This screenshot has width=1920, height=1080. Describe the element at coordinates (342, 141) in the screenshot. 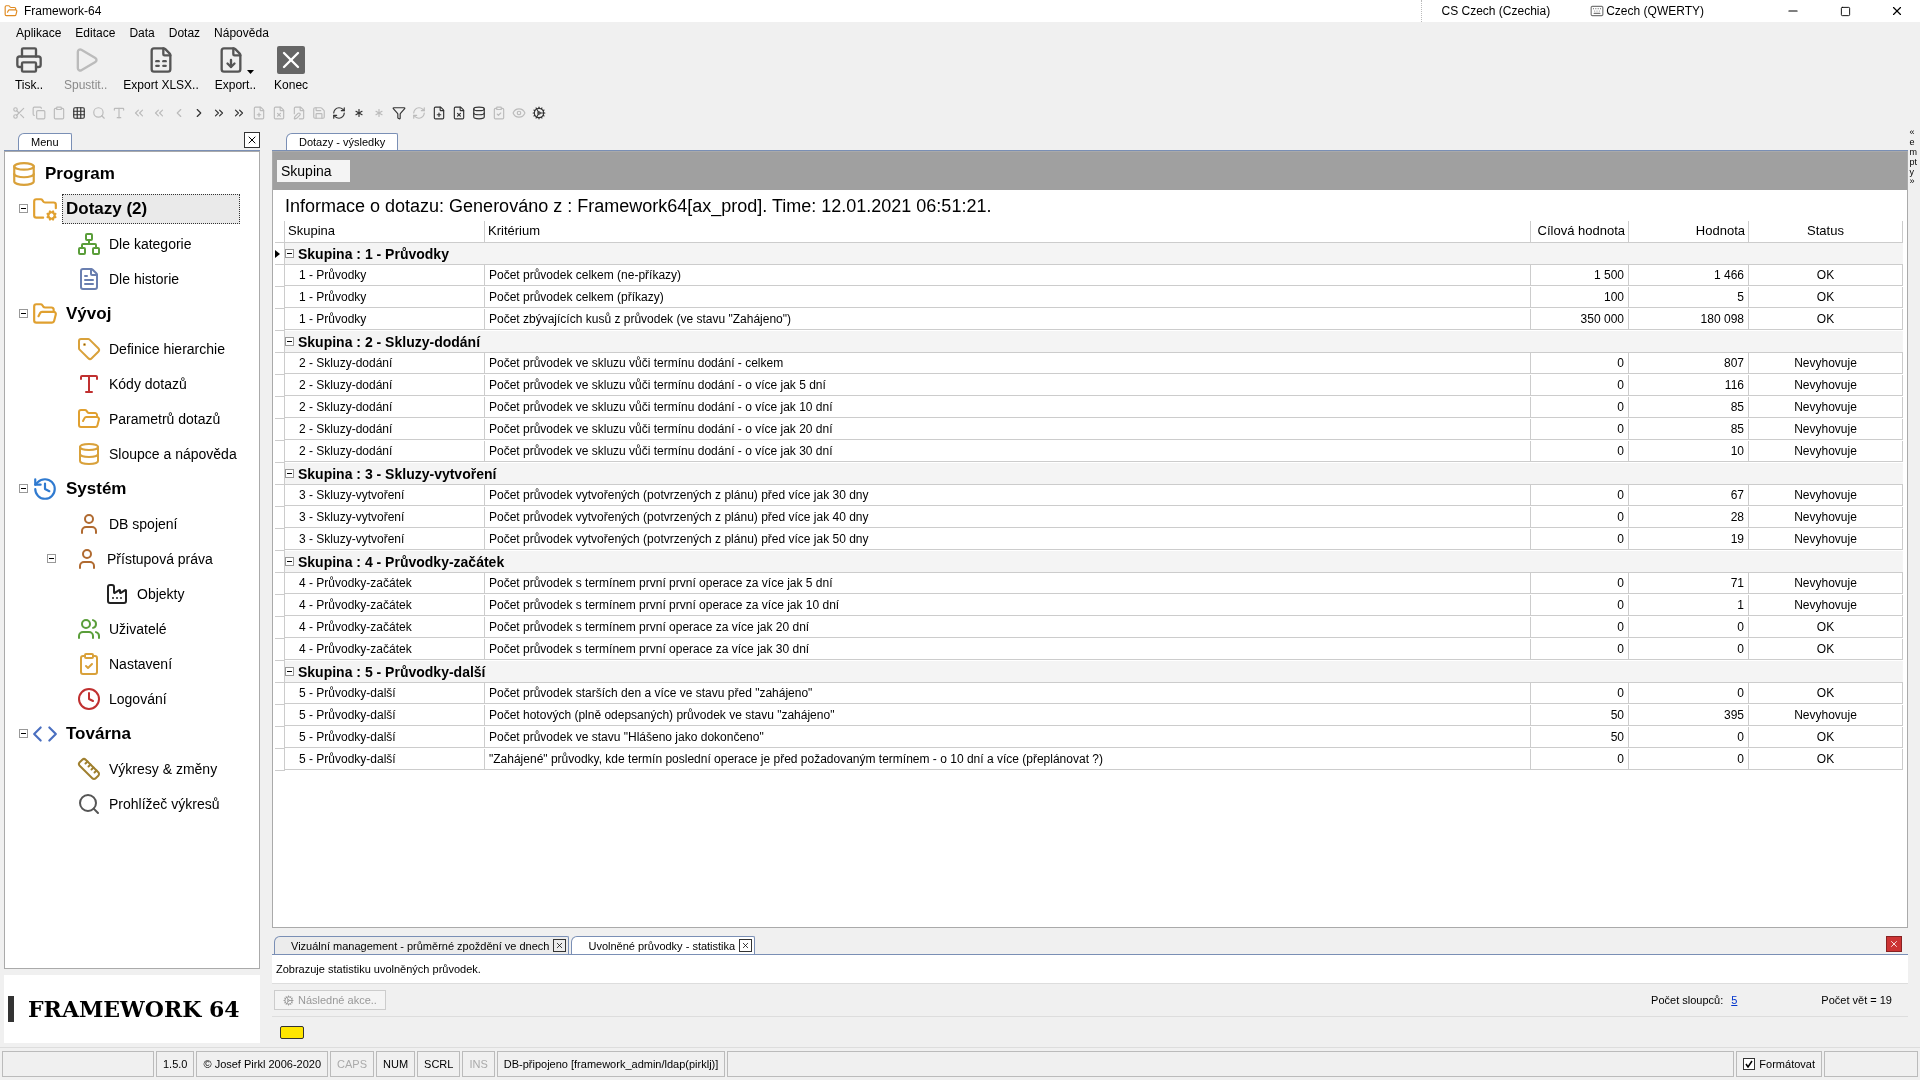

I see `results-tab: Dotazy - výsledky` at that location.